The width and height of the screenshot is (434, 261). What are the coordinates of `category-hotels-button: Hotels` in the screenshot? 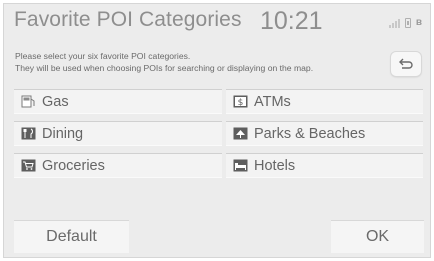 It's located at (324, 165).